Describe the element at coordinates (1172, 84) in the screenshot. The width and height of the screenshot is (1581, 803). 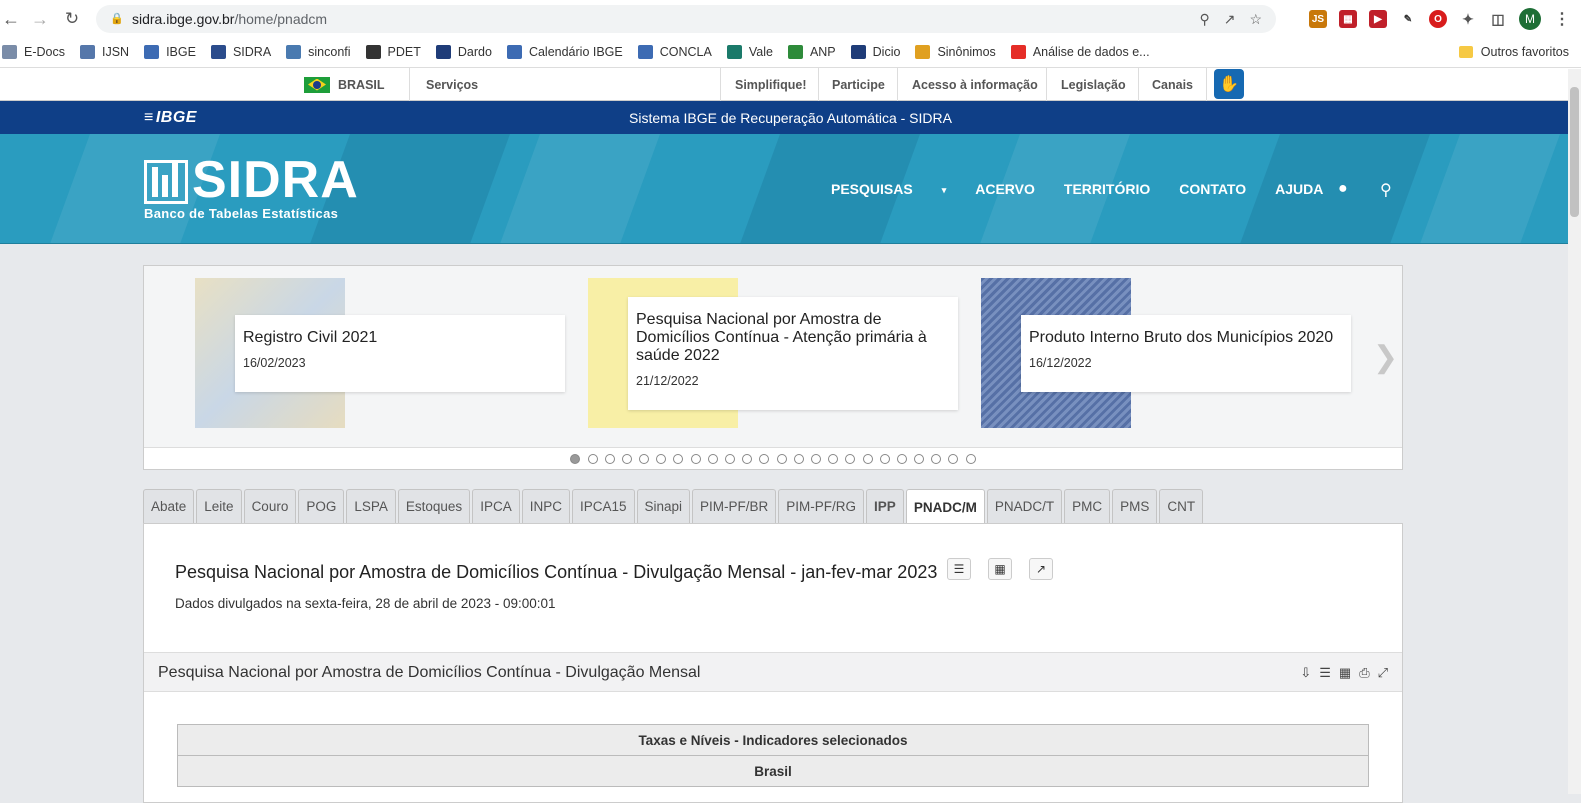
I see `govbar-link-canais: Canais` at that location.